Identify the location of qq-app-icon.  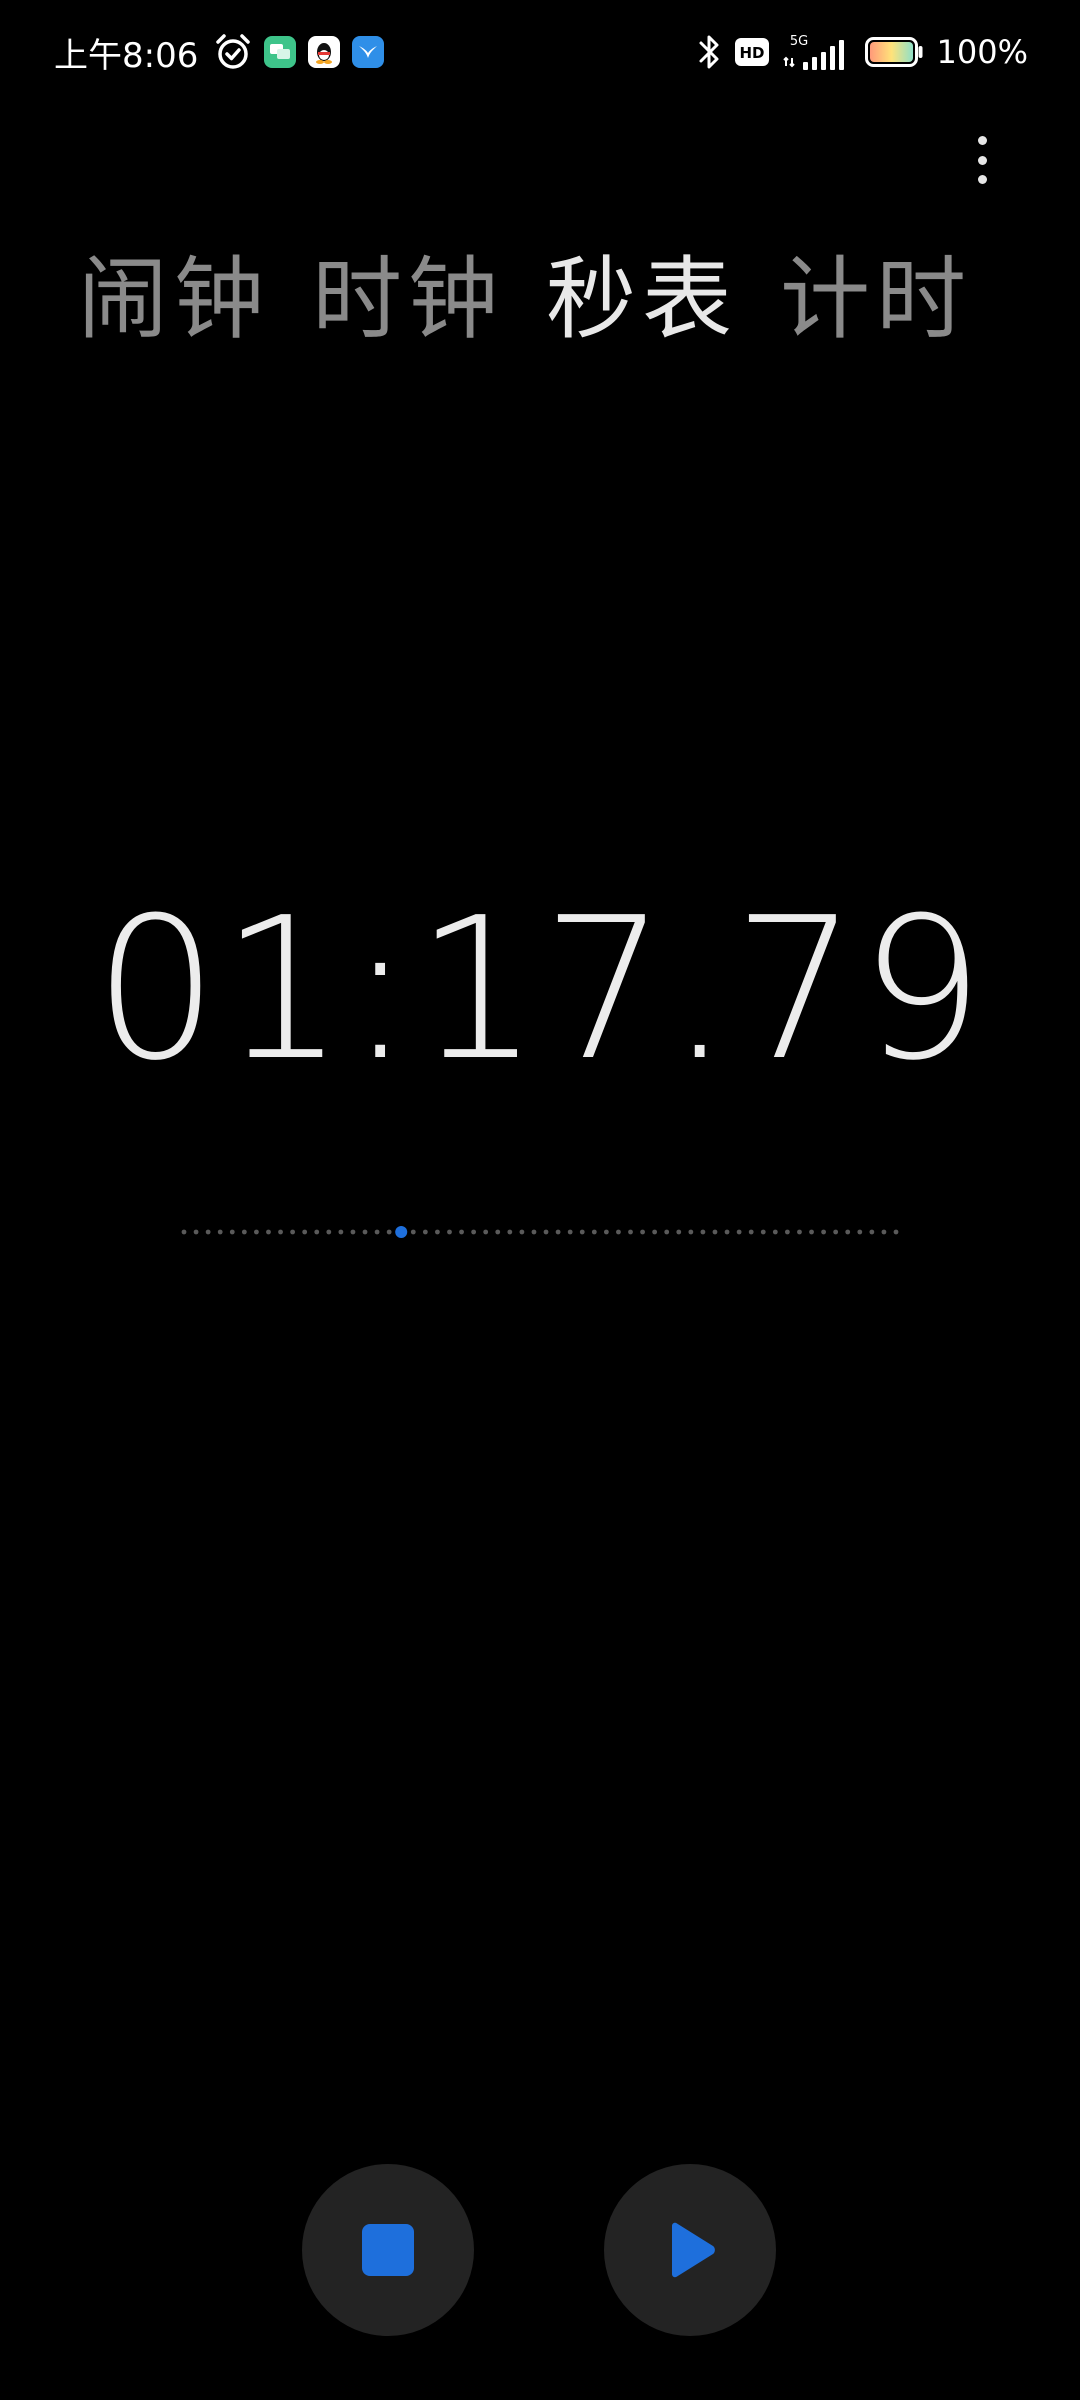
(324, 52).